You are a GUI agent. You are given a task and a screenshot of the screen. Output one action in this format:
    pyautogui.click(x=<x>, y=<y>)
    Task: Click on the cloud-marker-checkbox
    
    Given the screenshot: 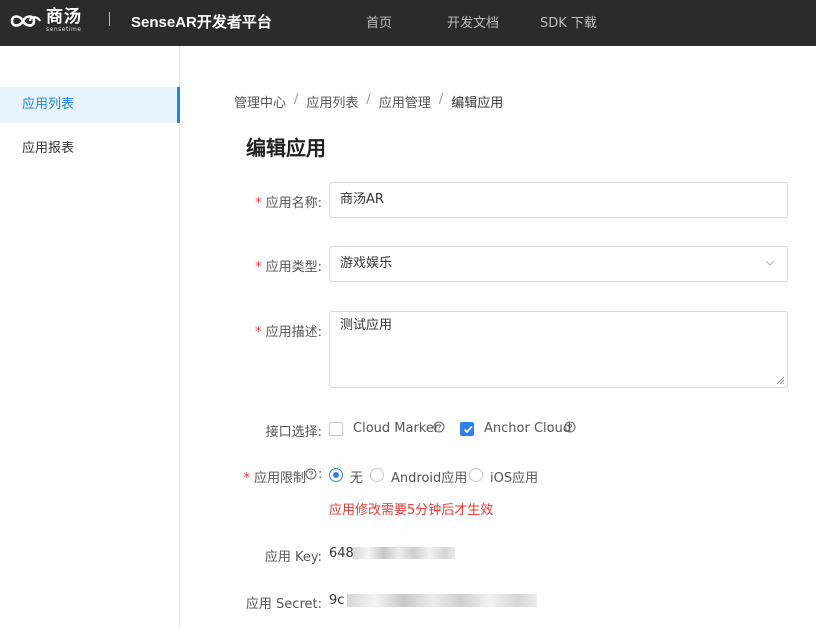 What is the action you would take?
    pyautogui.click(x=336, y=429)
    